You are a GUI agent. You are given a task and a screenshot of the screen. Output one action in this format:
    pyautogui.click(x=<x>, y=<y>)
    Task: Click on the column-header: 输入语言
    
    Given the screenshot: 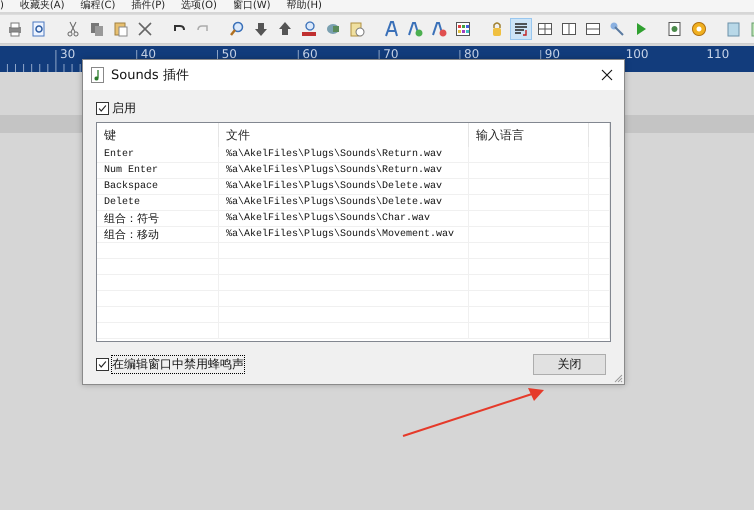 What is the action you would take?
    pyautogui.click(x=529, y=135)
    